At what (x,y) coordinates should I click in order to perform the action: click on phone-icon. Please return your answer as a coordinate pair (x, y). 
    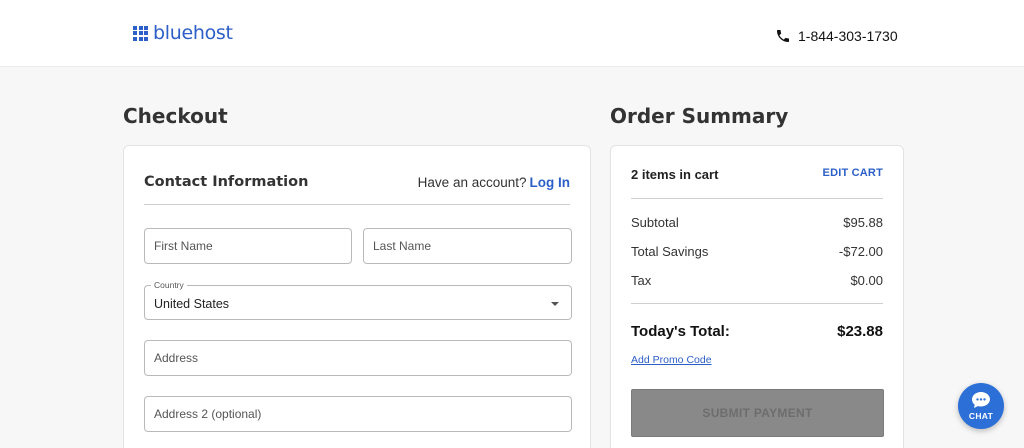
    Looking at the image, I should click on (783, 36).